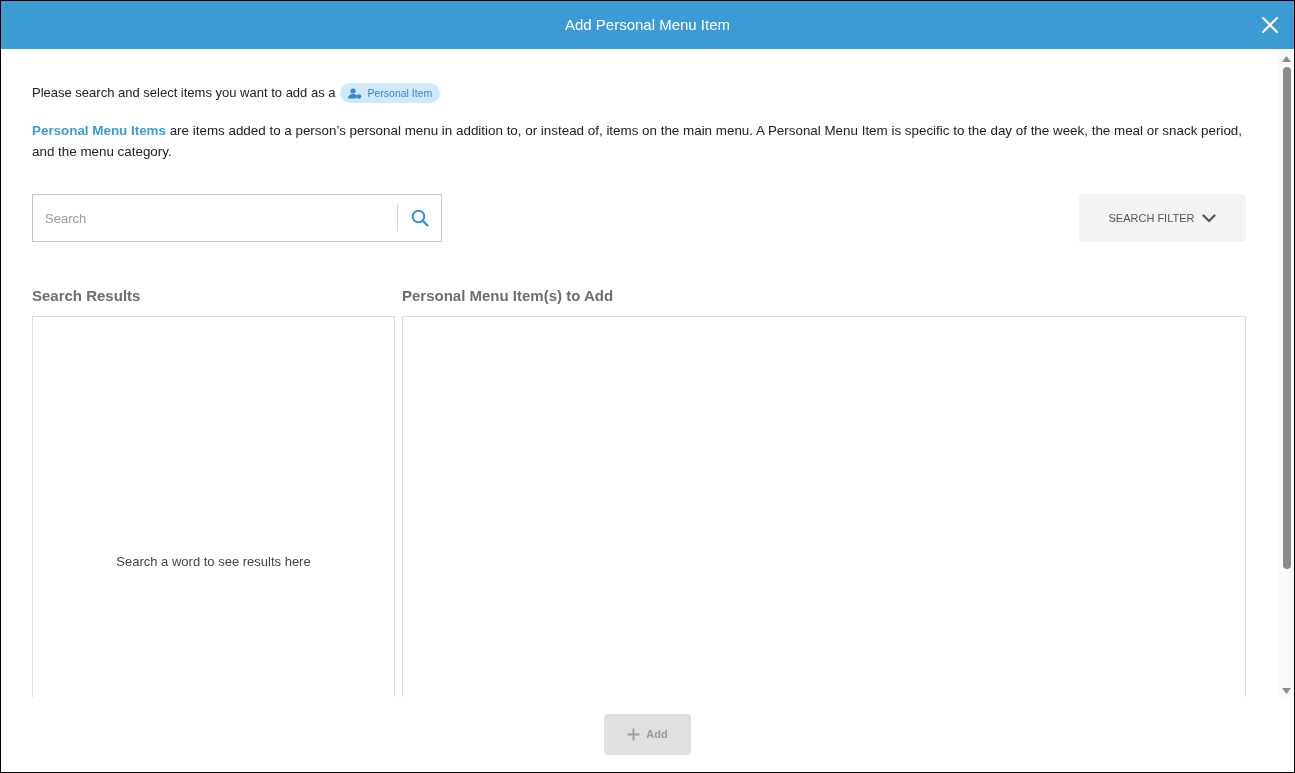 This screenshot has height=773, width=1295. Describe the element at coordinates (213, 562) in the screenshot. I see `empty-results-message: Search a word to see results here` at that location.